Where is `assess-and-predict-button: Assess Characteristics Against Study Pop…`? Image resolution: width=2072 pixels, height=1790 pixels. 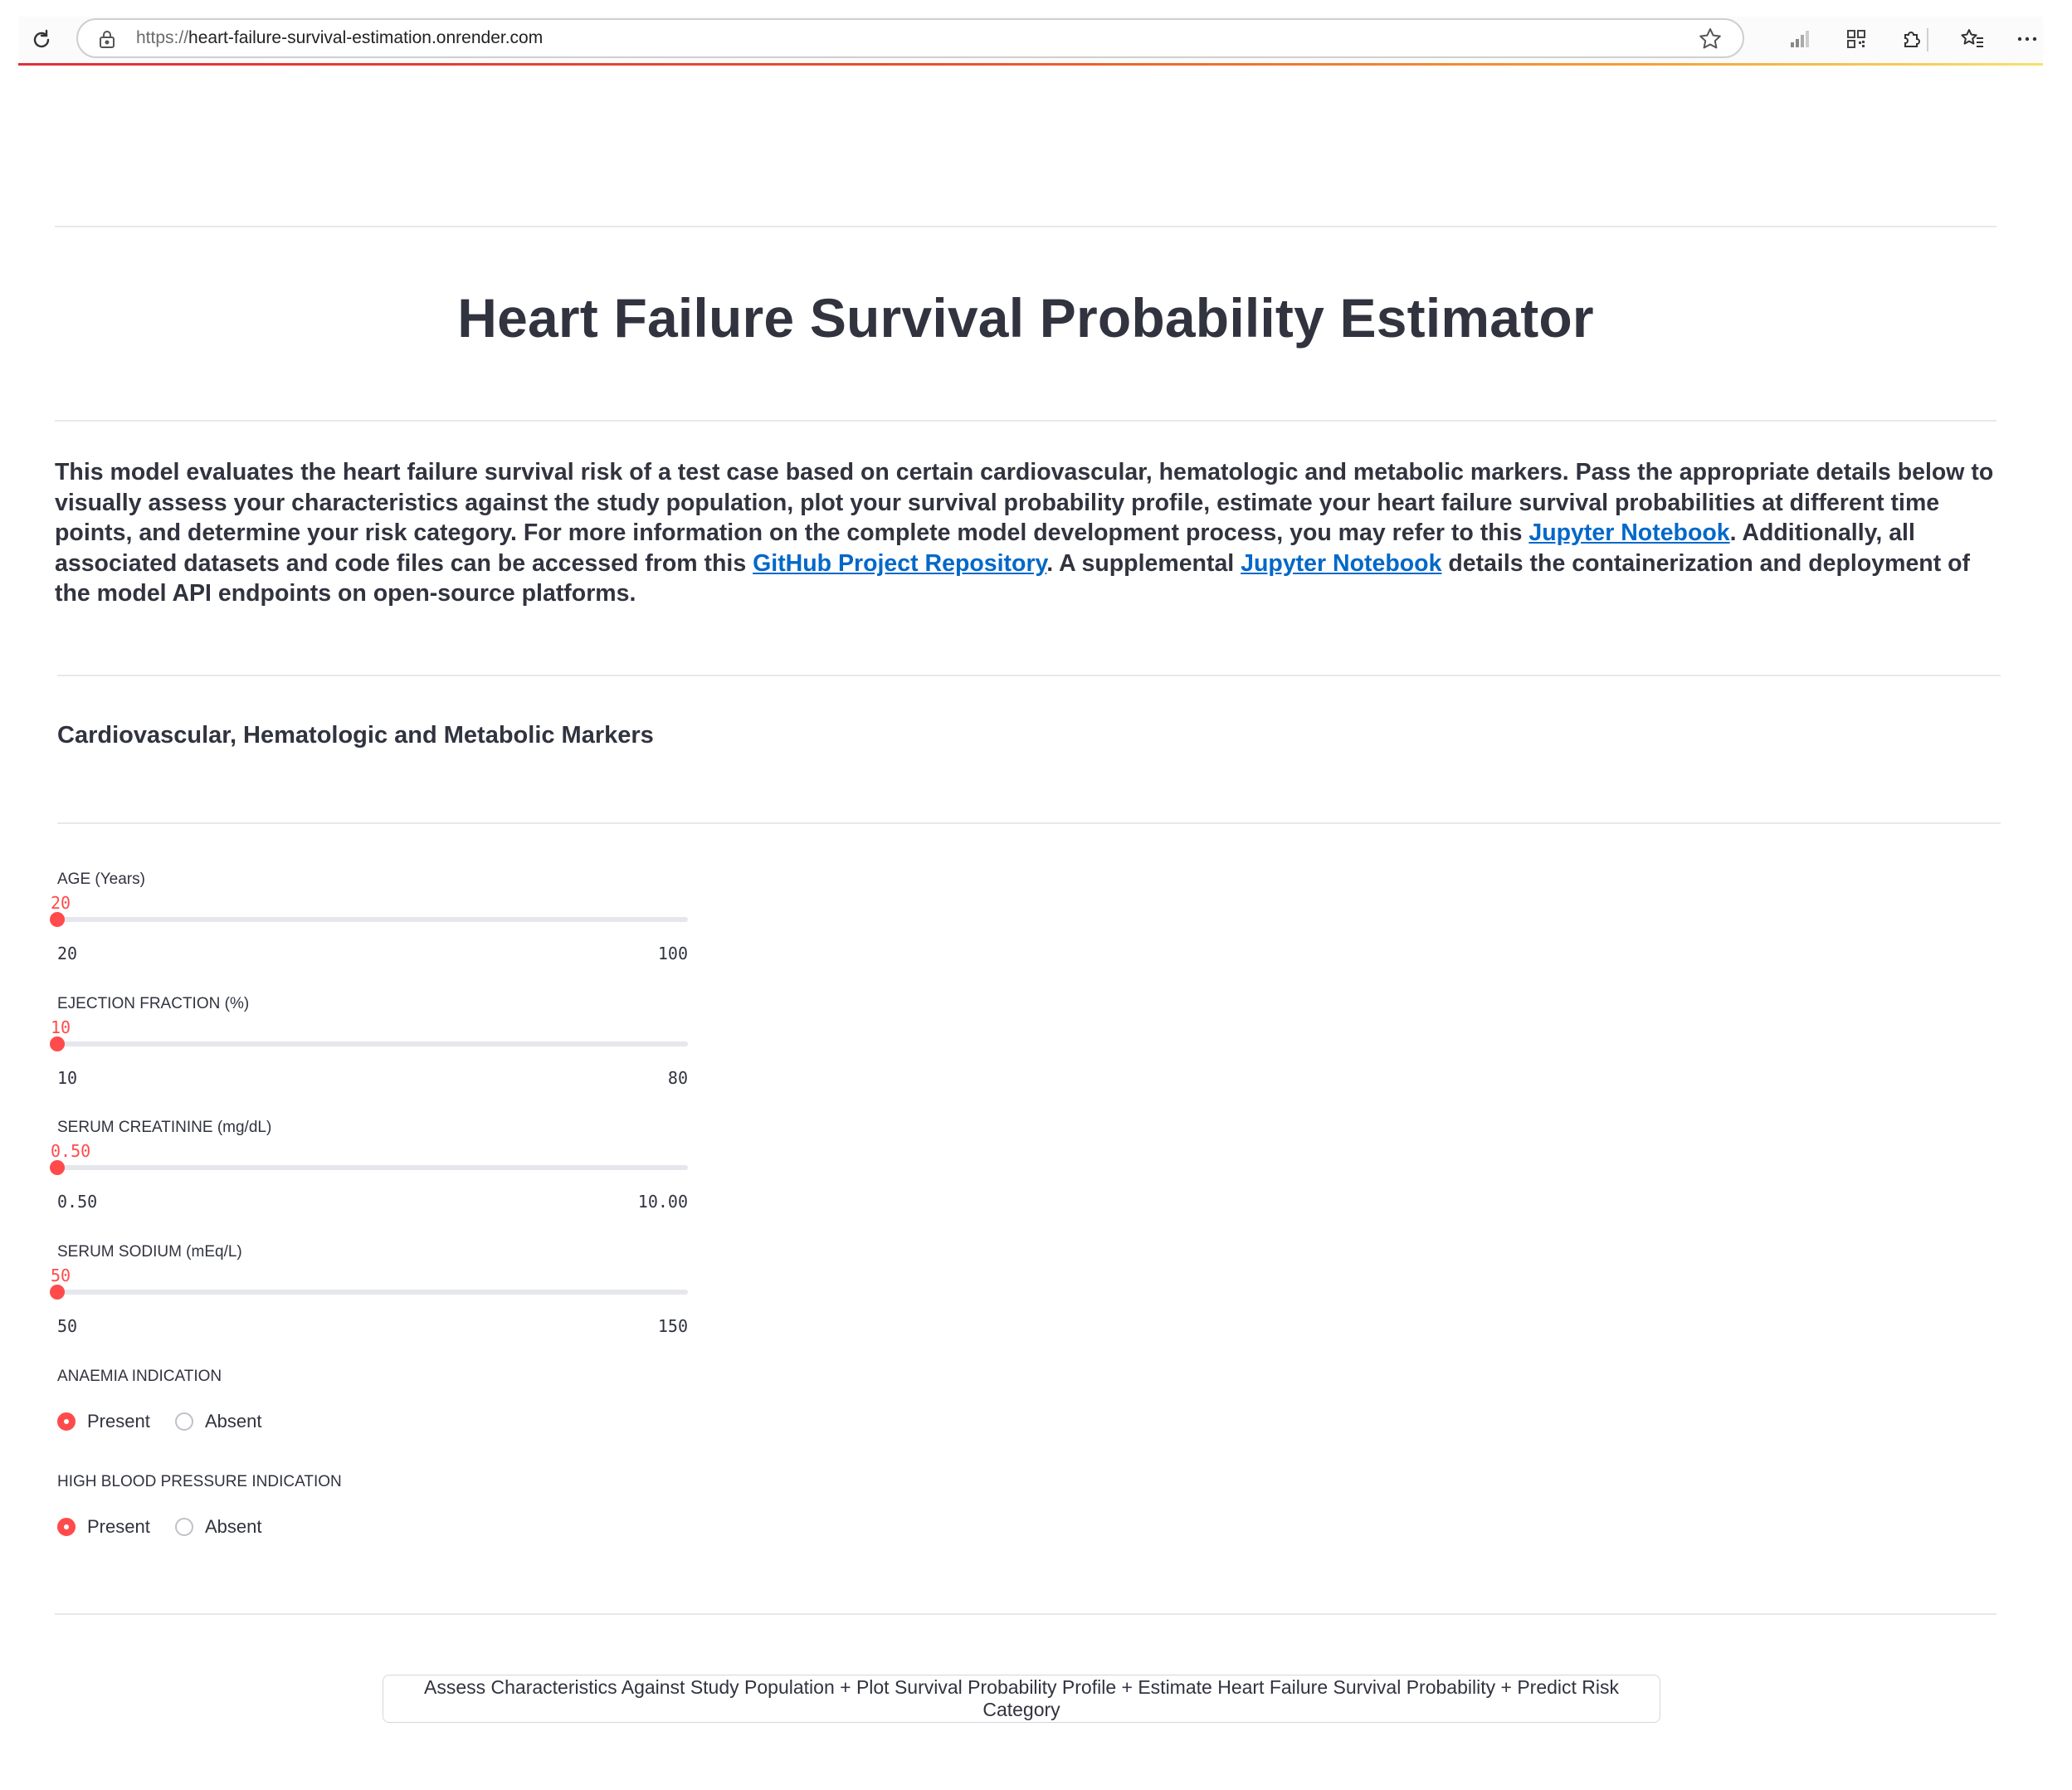 assess-and-predict-button: Assess Characteristics Against Study Pop… is located at coordinates (1021, 1699).